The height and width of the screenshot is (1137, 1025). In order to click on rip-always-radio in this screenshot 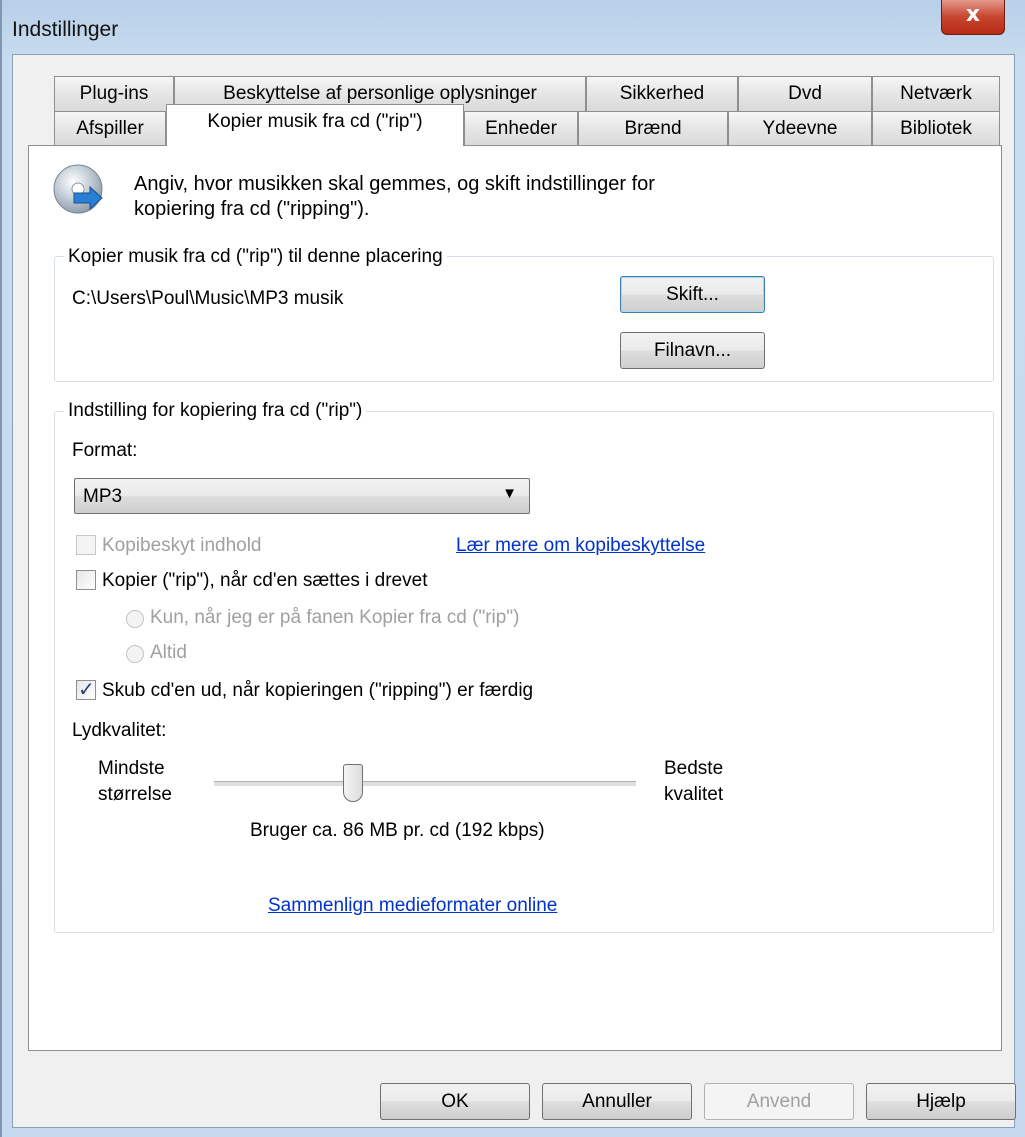, I will do `click(135, 654)`.